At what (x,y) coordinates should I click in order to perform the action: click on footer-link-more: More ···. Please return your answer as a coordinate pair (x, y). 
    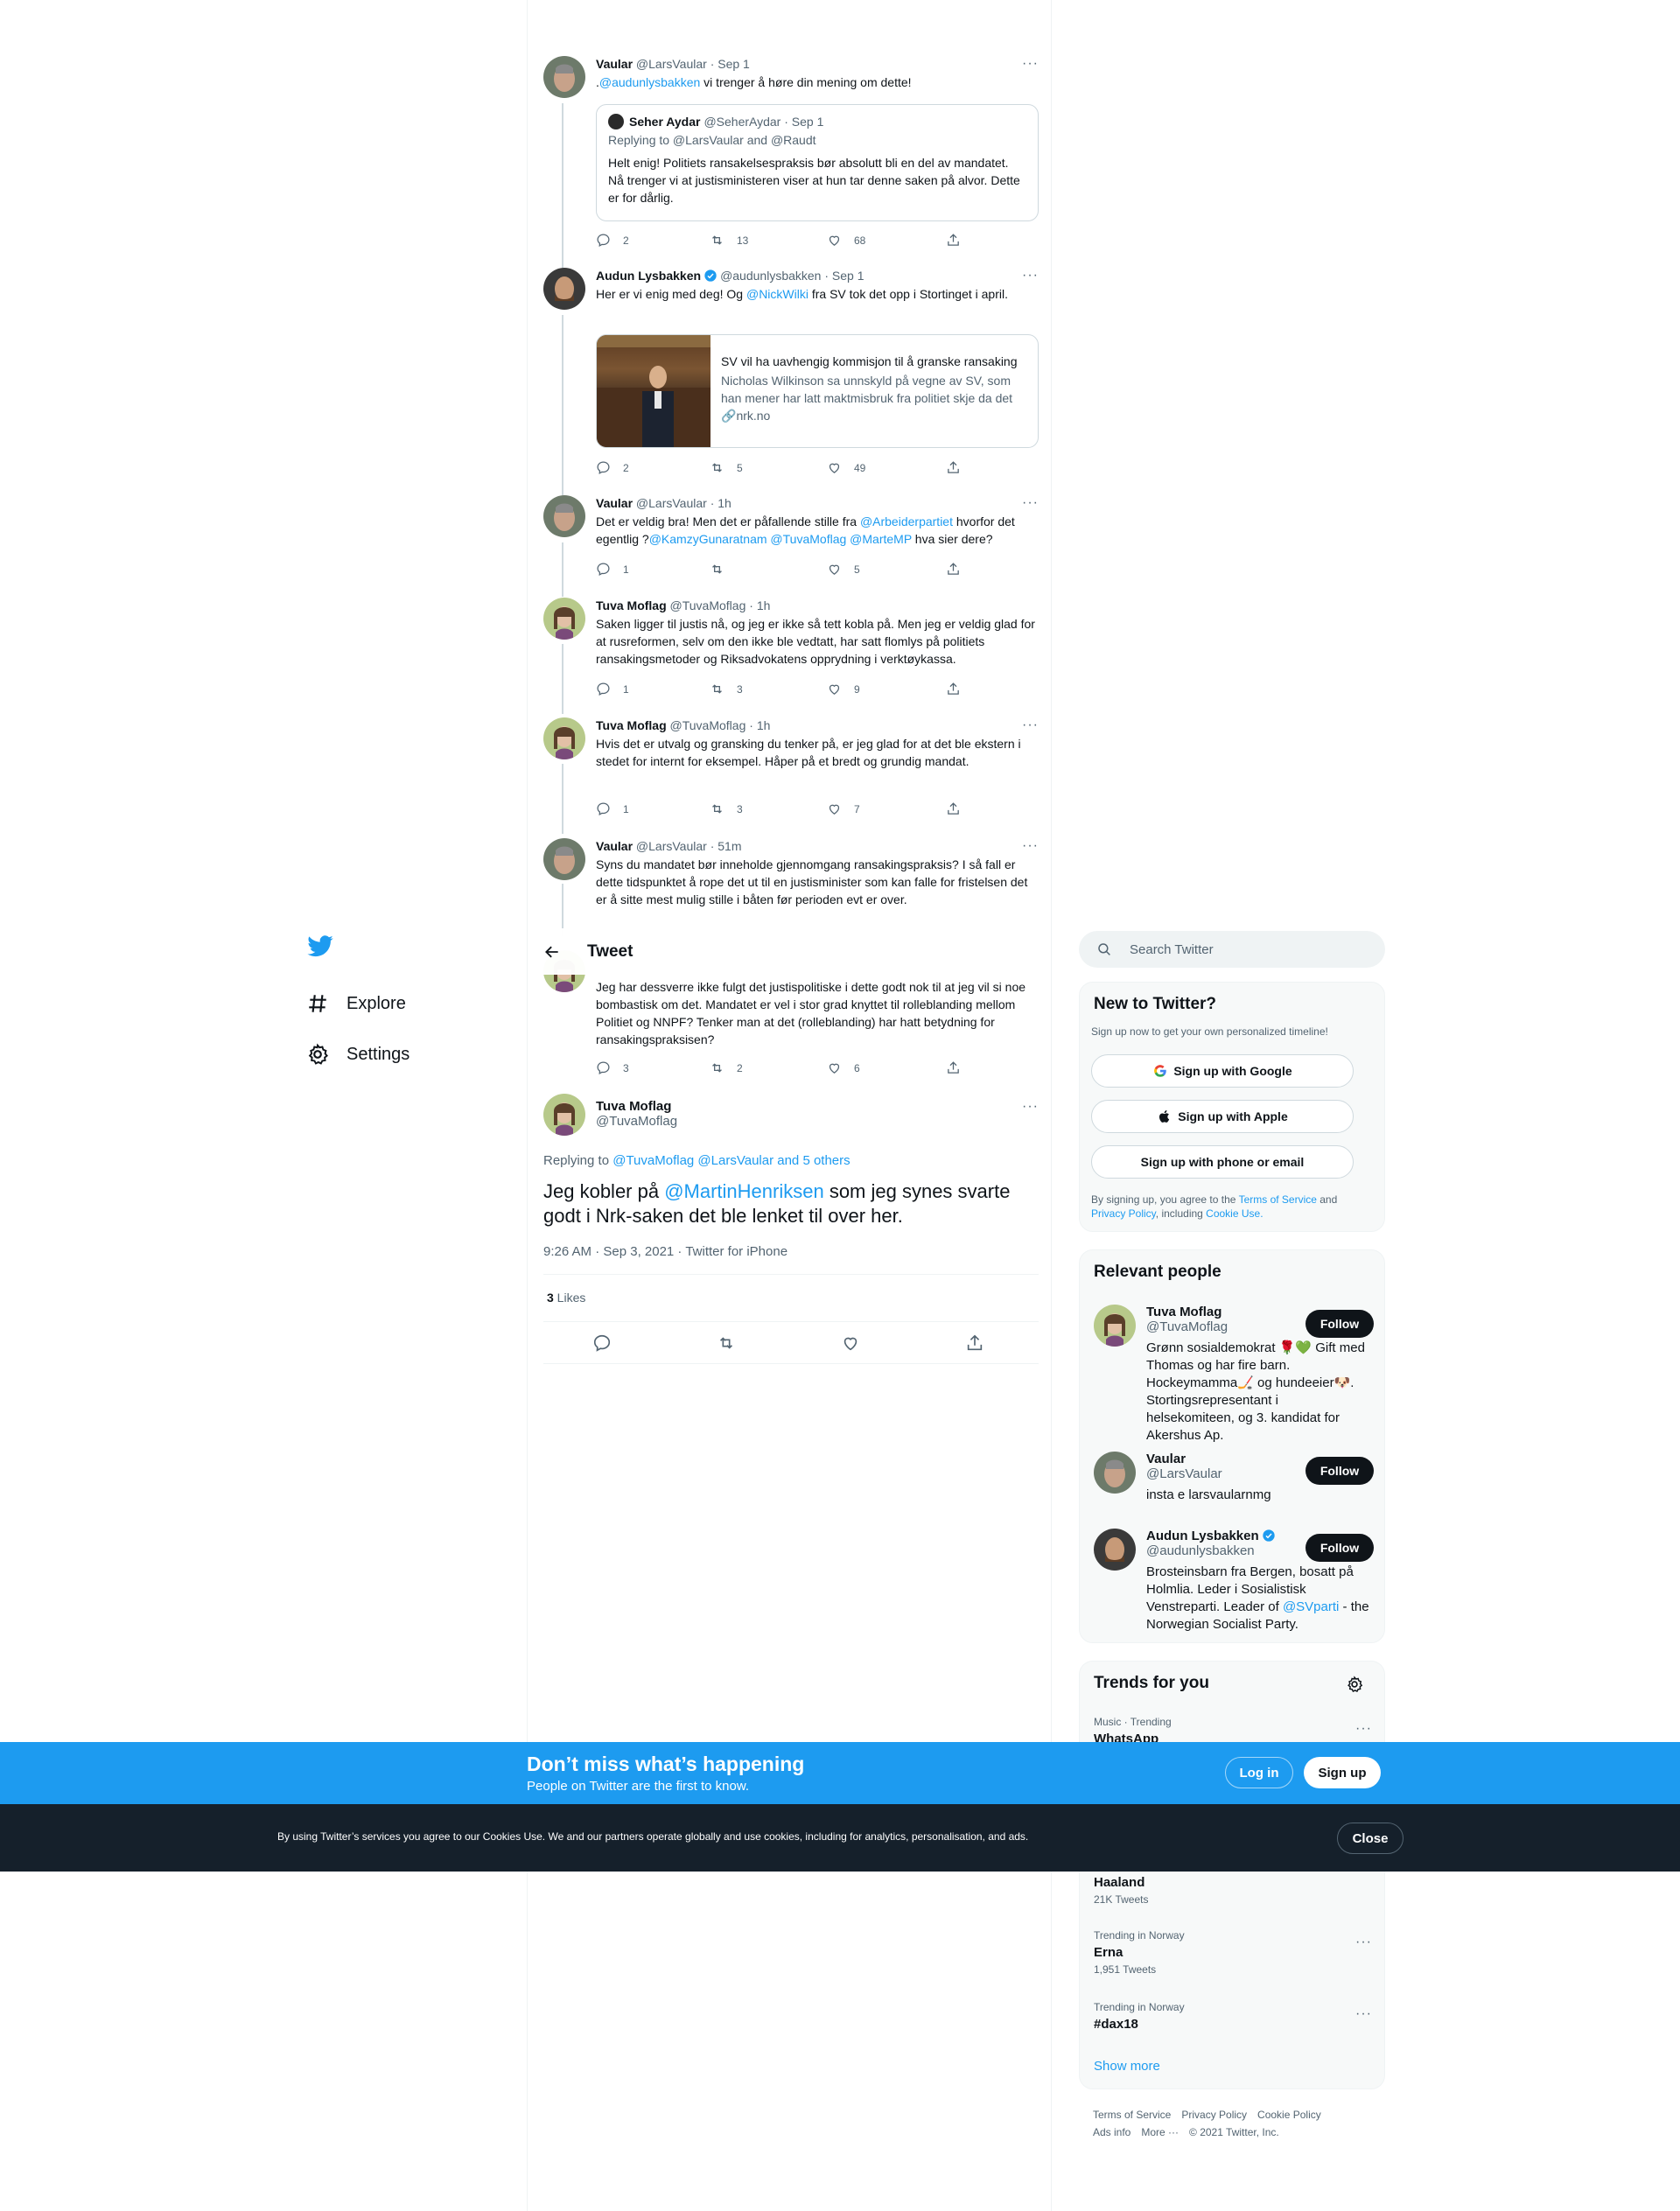
    Looking at the image, I should click on (1160, 2132).